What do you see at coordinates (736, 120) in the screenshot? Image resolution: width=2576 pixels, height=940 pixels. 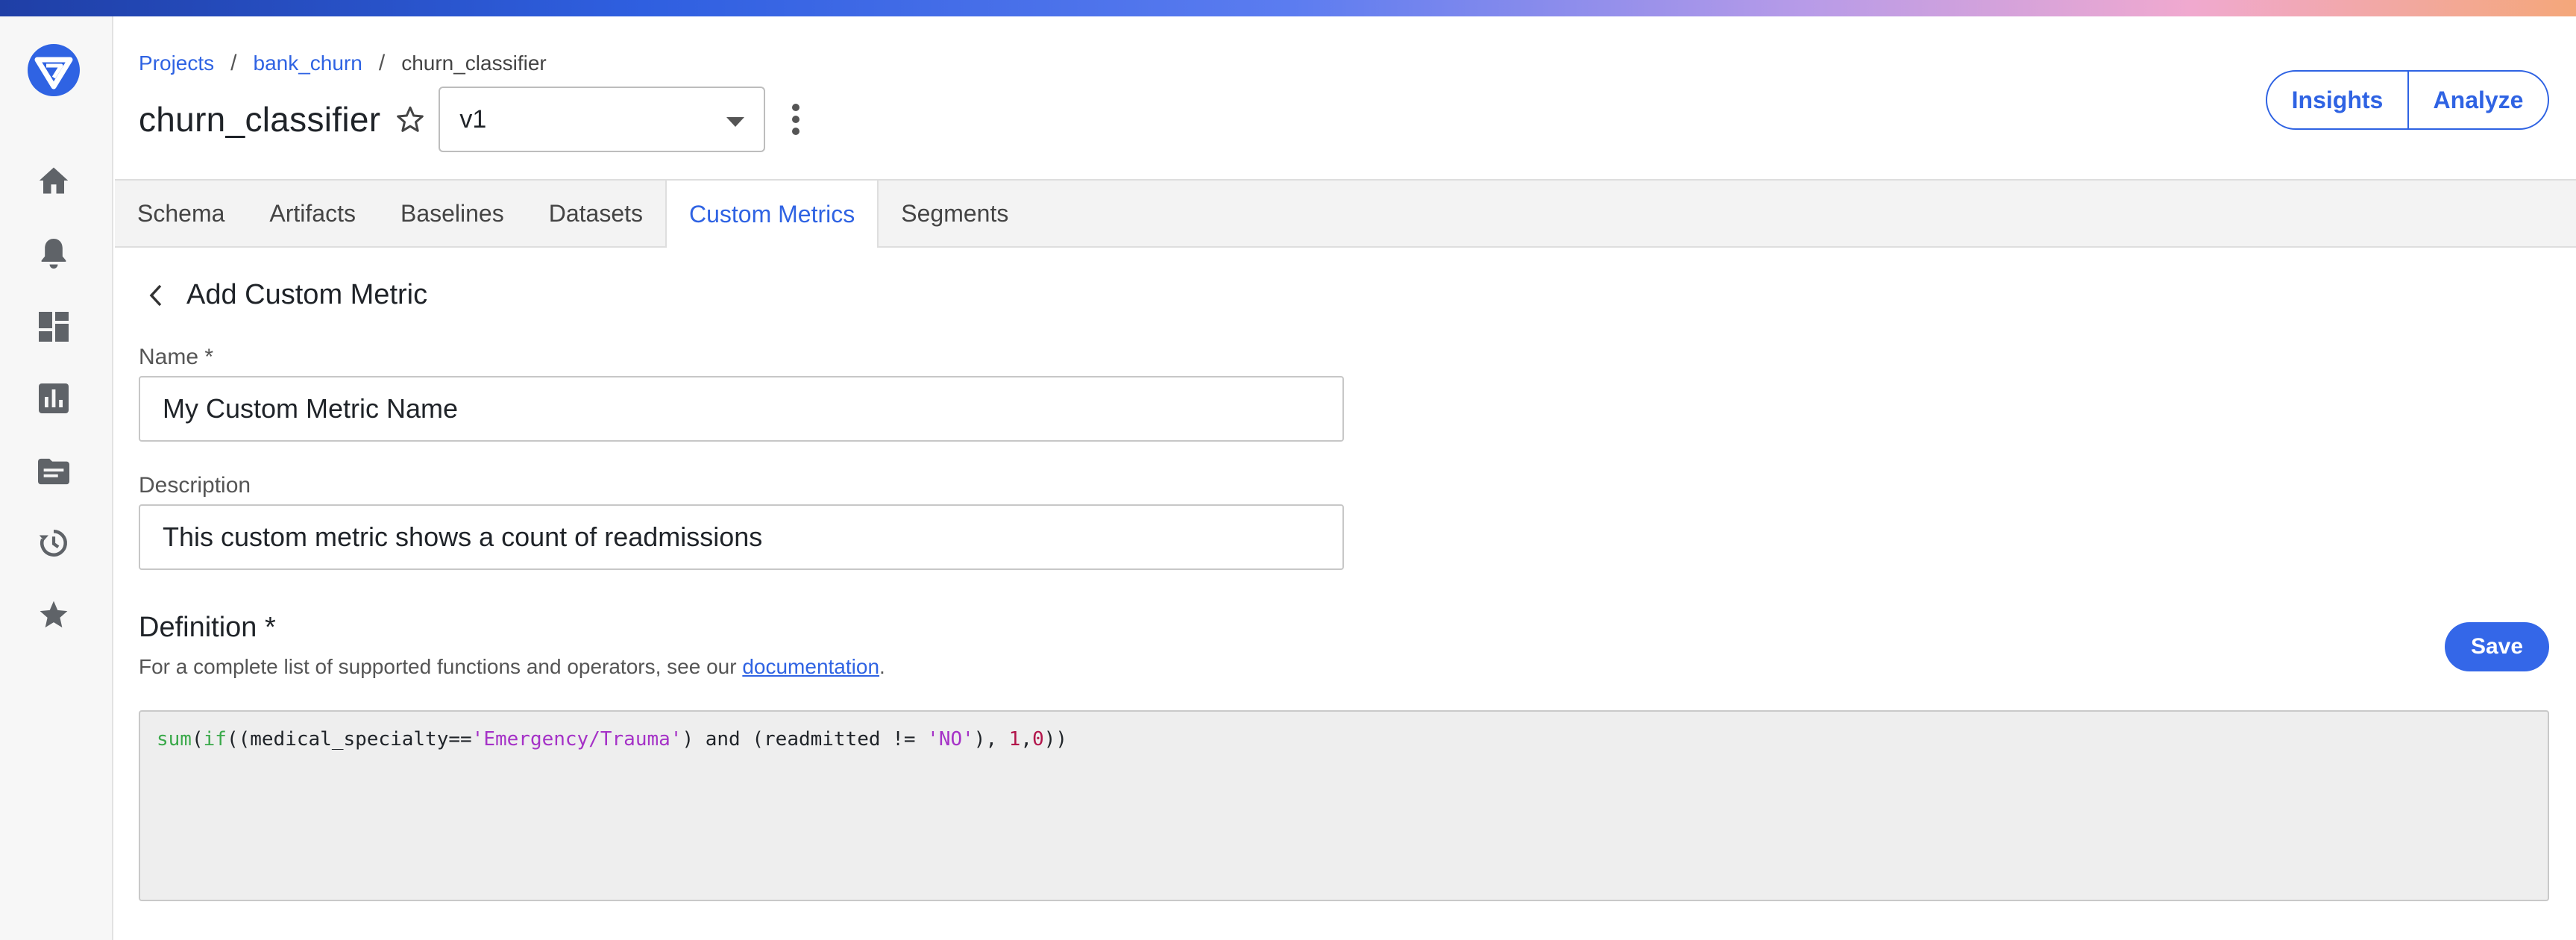 I see `chevron-down-icon` at bounding box center [736, 120].